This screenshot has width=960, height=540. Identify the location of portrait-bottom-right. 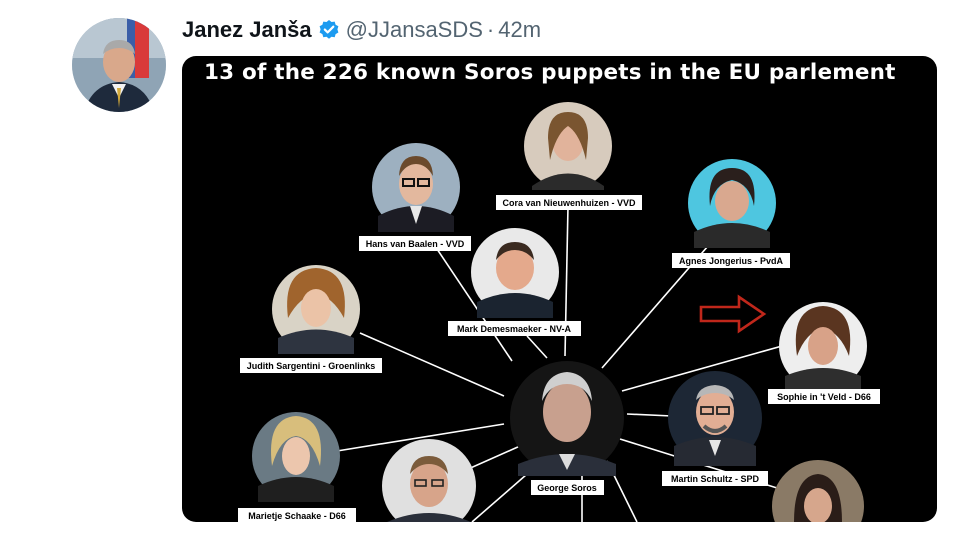
(818, 491).